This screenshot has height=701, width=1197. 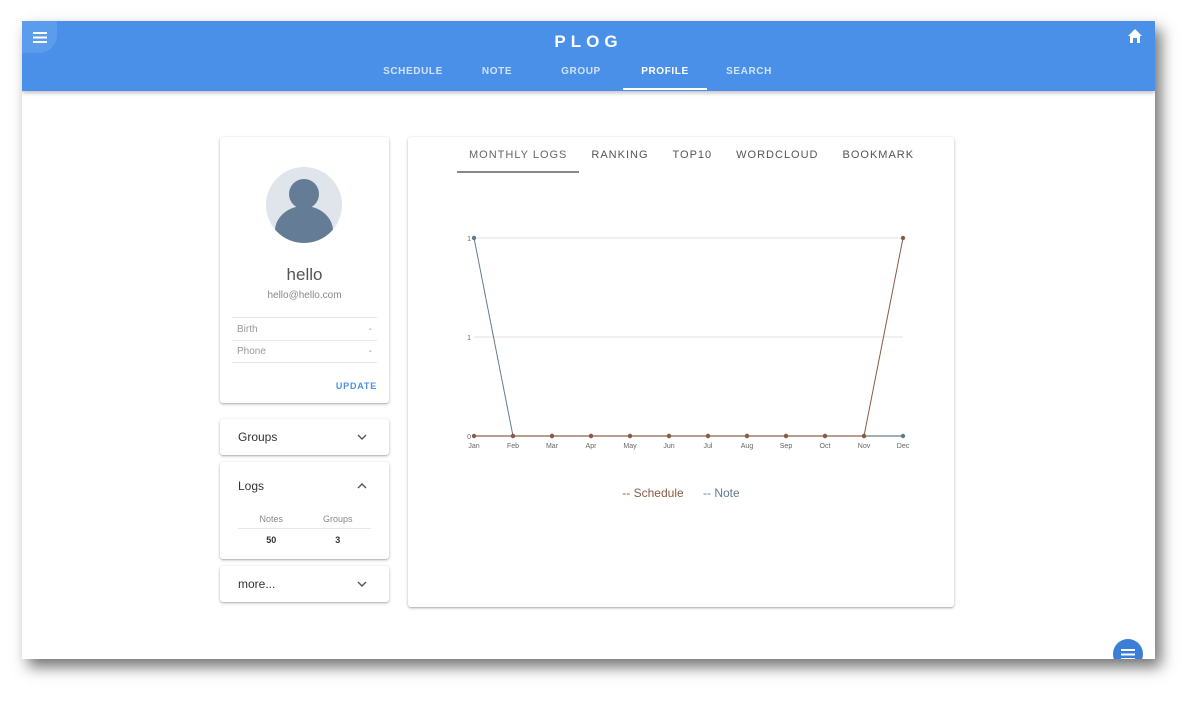 I want to click on nav-tab-search: SEARCH, so click(x=749, y=75).